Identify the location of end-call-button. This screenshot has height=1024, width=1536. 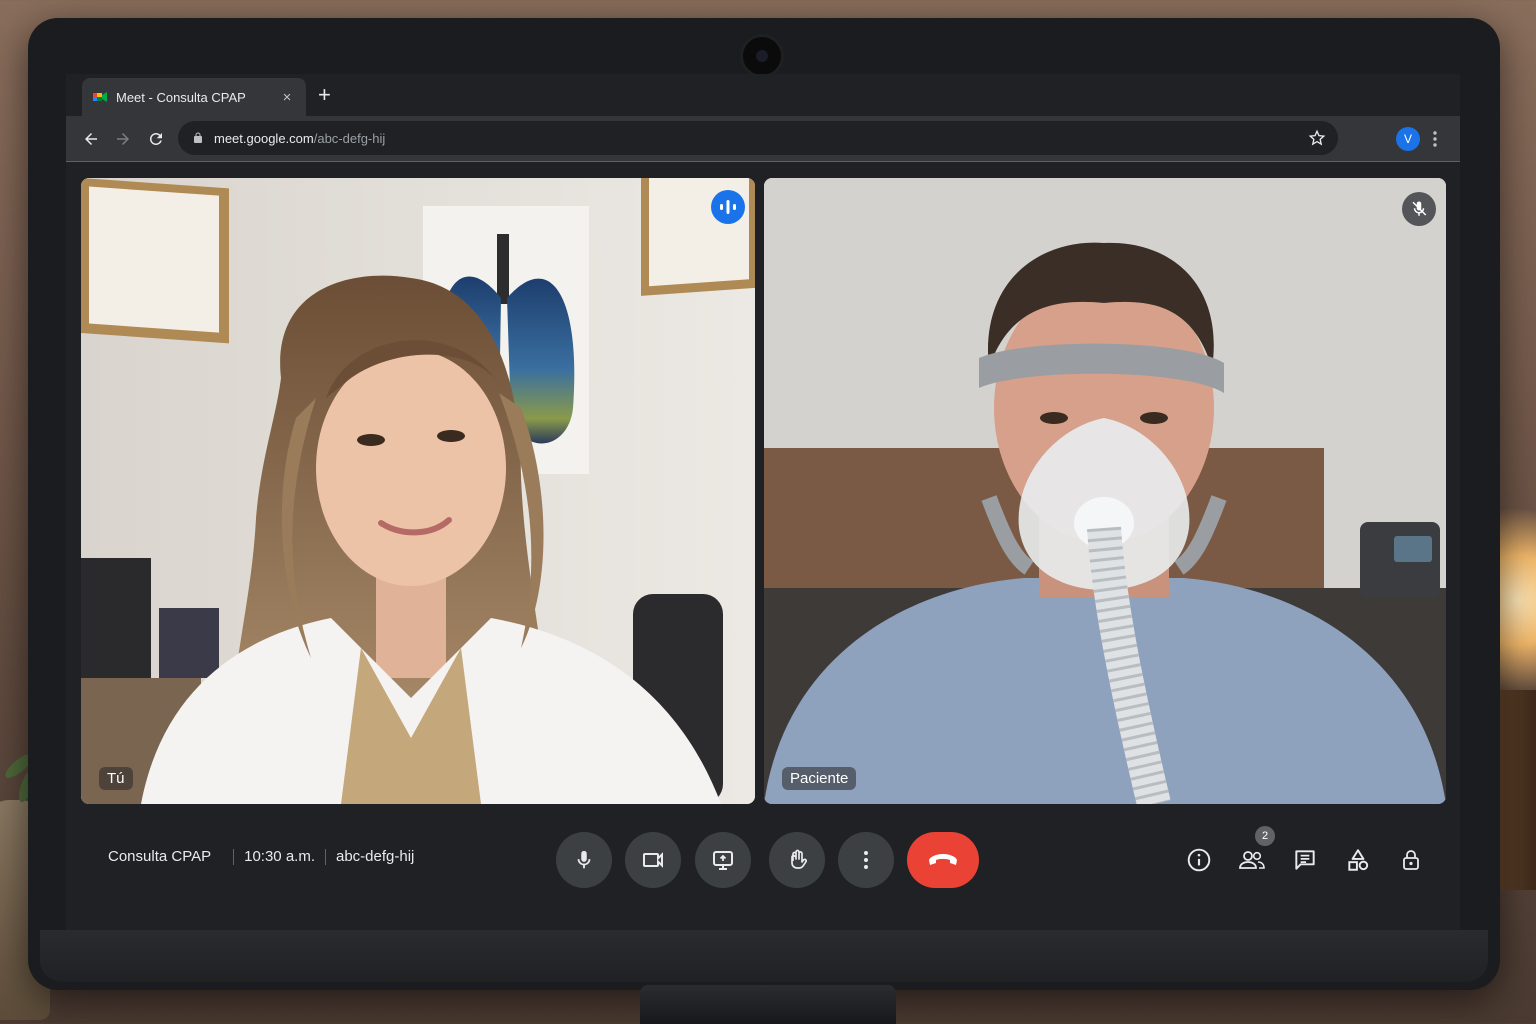
(943, 860).